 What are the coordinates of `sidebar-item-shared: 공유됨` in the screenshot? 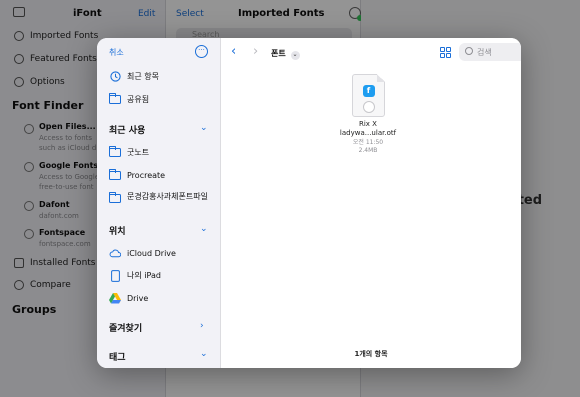 It's located at (129, 99).